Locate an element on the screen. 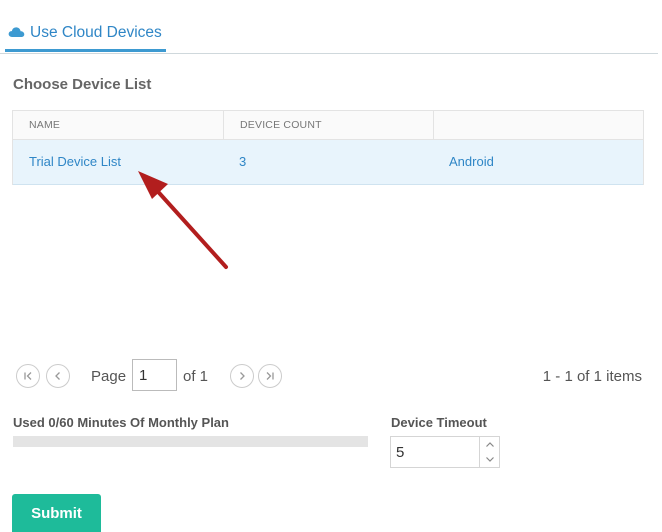 This screenshot has height=532, width=662. spinner is located at coordinates (489, 452).